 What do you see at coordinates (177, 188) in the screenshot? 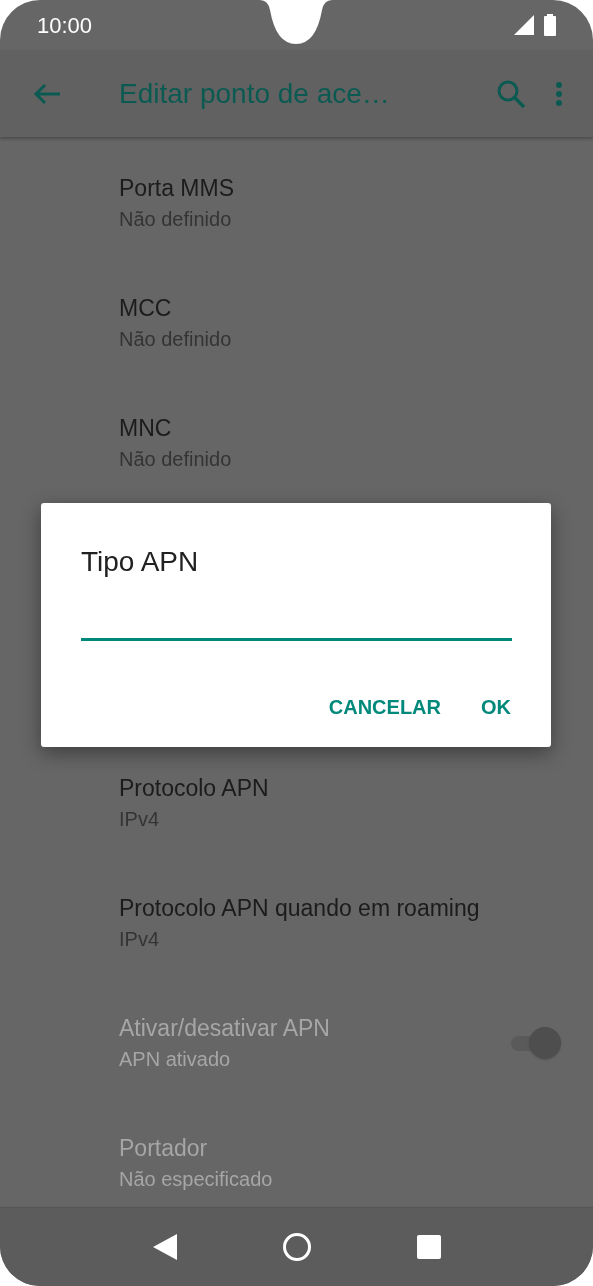
I see `setting-title: Porta MMS` at bounding box center [177, 188].